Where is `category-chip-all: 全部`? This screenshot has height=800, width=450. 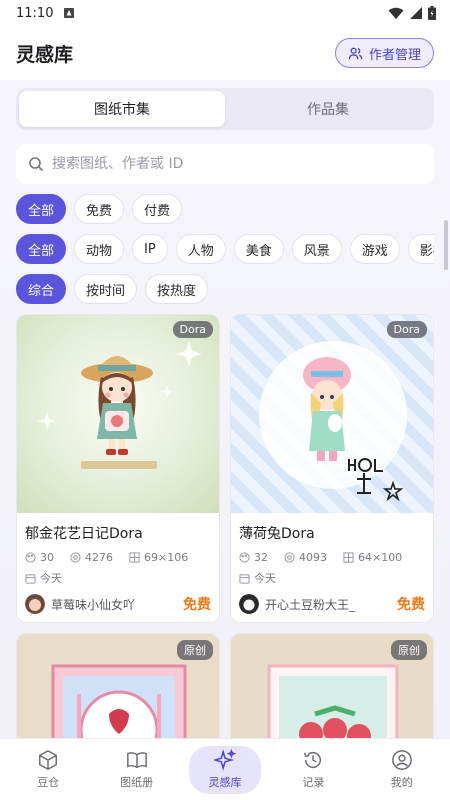
category-chip-all: 全部 is located at coordinates (41, 249).